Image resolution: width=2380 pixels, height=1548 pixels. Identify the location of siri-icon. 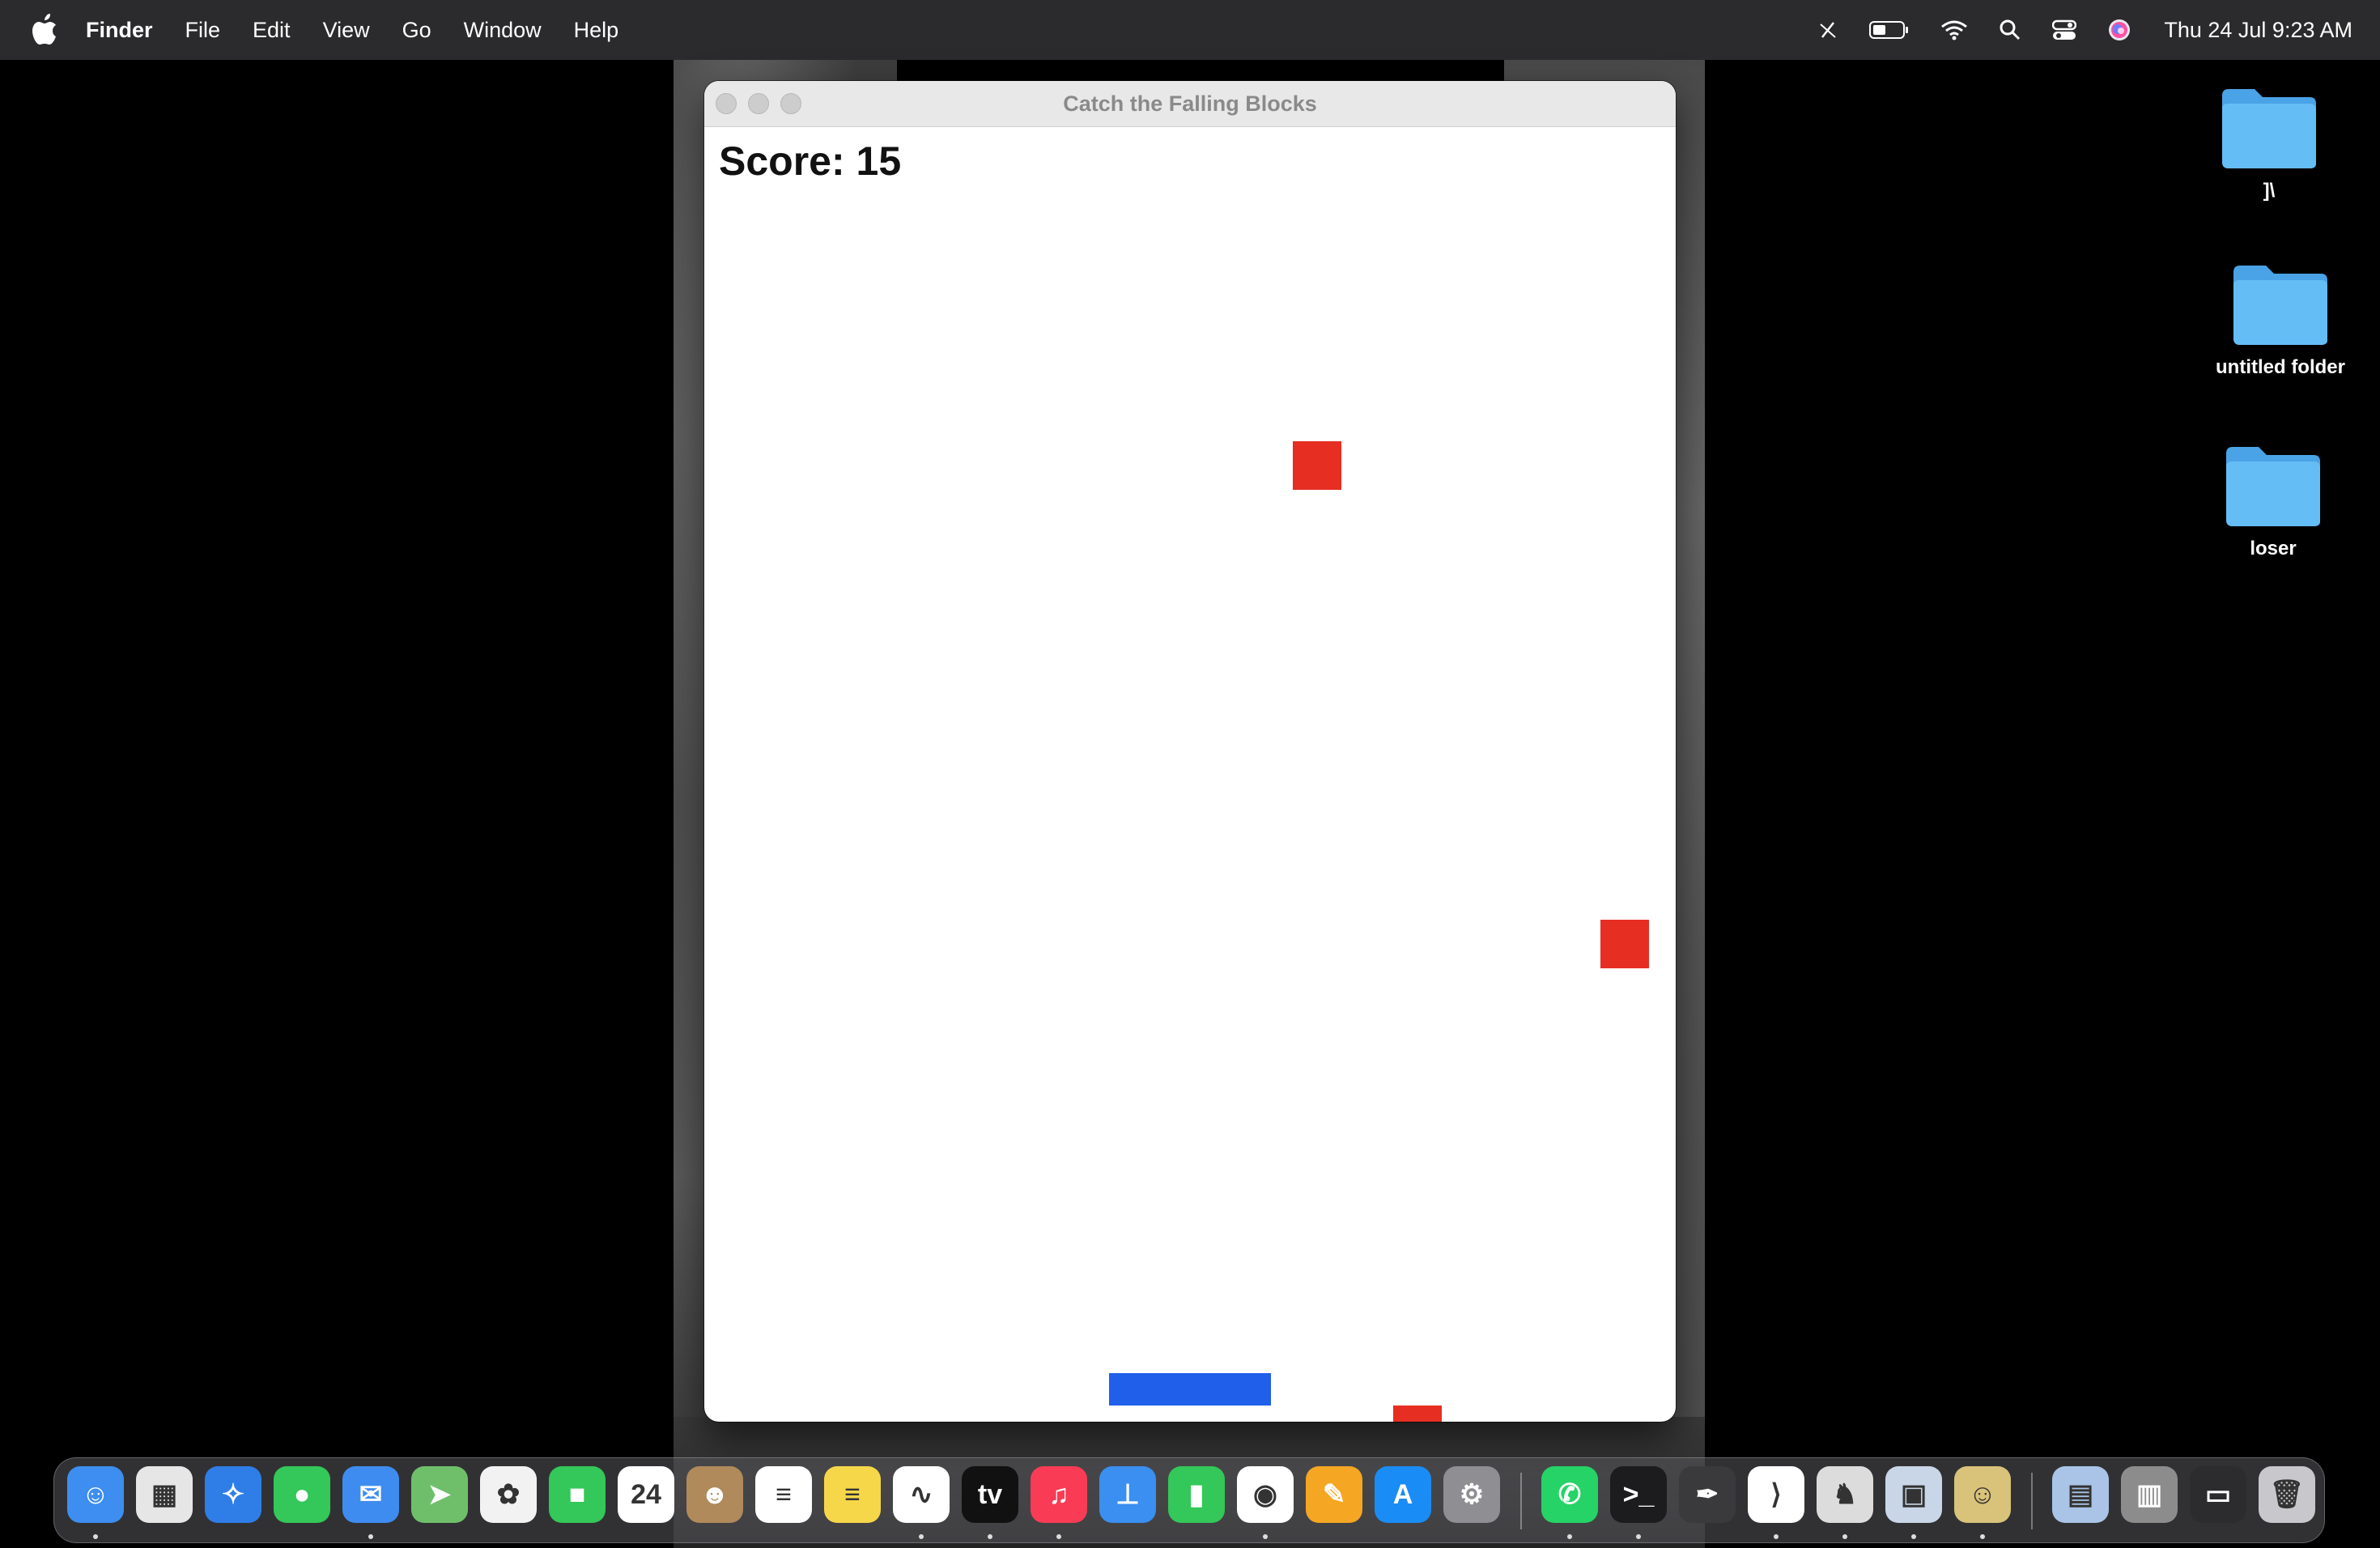
(2119, 30).